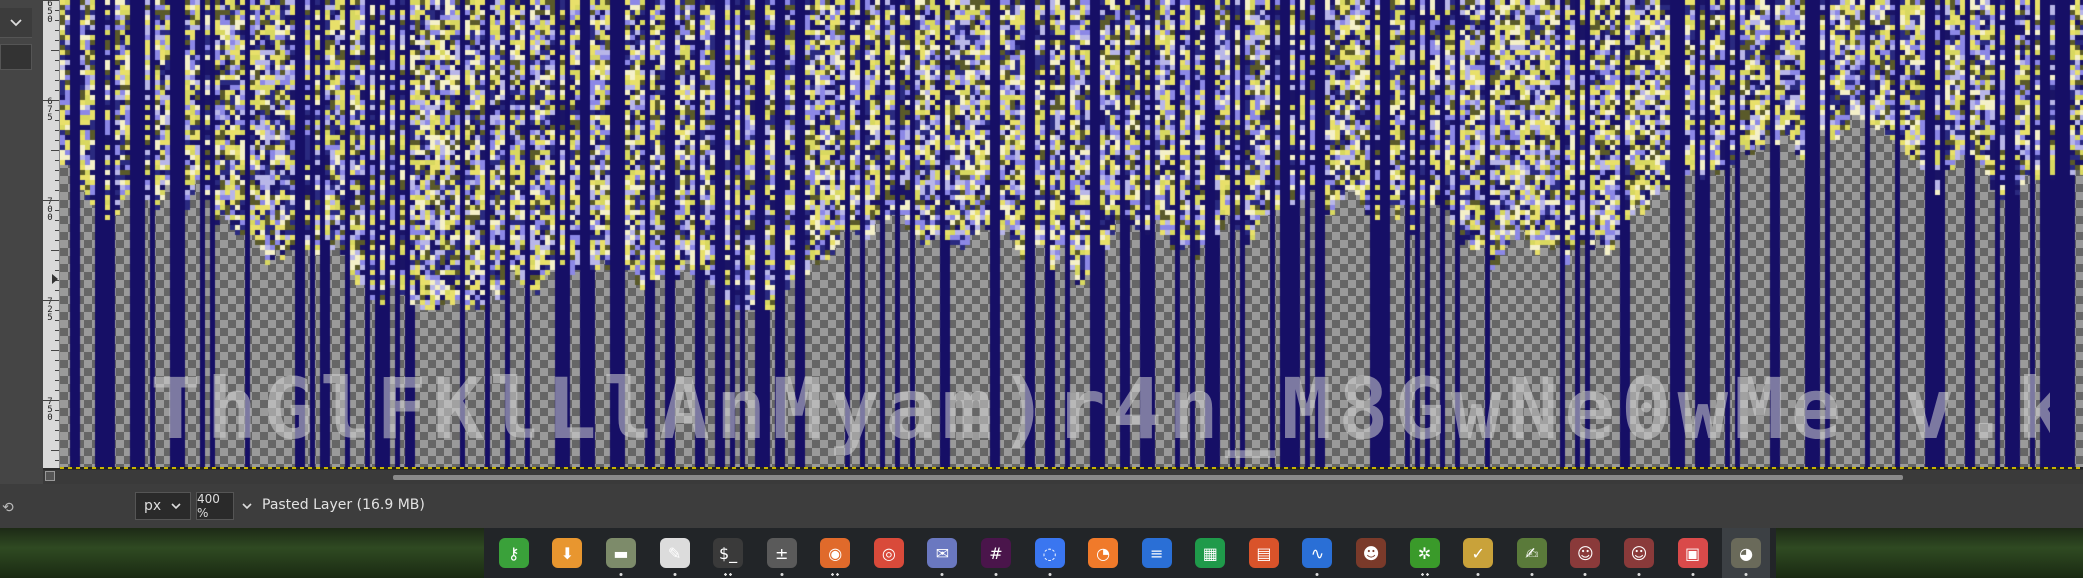 This screenshot has height=578, width=2083. What do you see at coordinates (1041, 506) in the screenshot?
I see `status-bar: ⟲ px 400 % Pasted Layer (16.9 MB)` at bounding box center [1041, 506].